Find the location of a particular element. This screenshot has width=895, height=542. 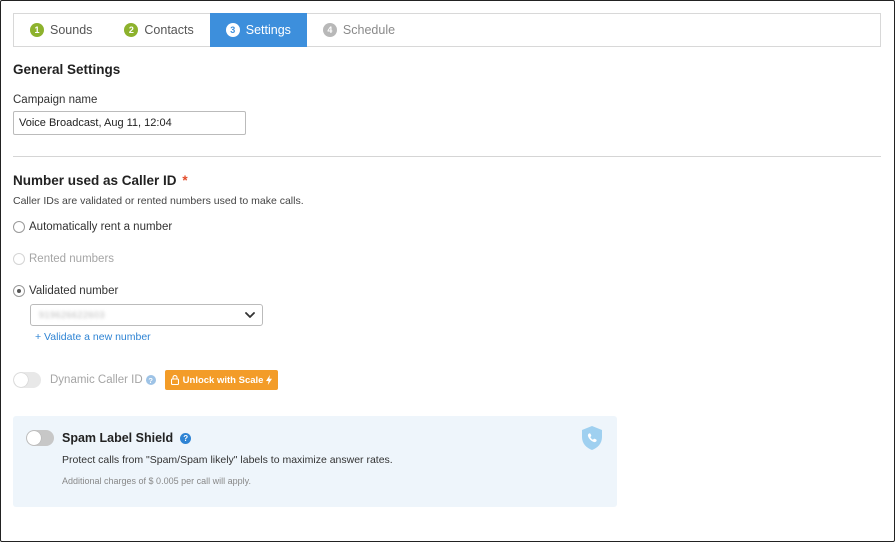

dynamic-caller-id-label: Dynamic Caller ID is located at coordinates (96, 380).